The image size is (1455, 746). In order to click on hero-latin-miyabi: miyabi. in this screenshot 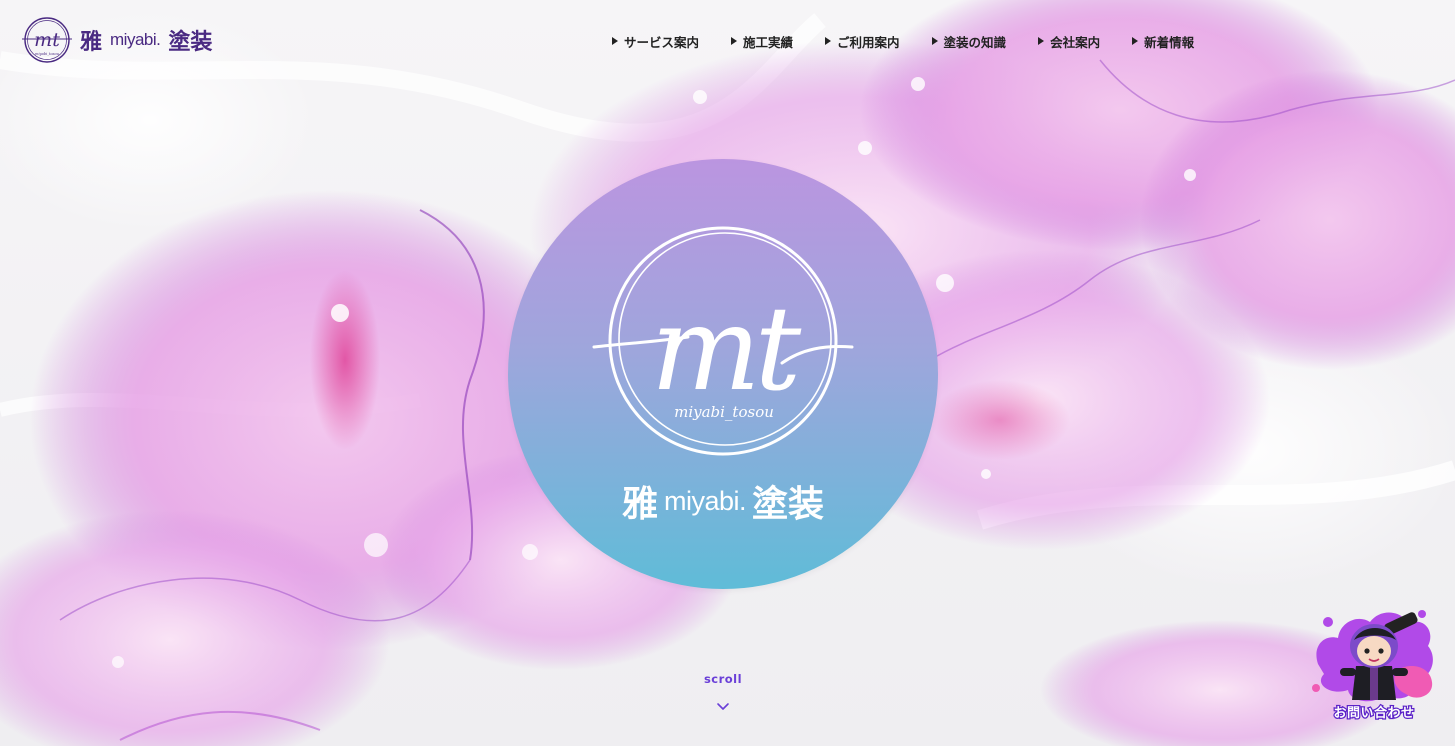, I will do `click(705, 500)`.